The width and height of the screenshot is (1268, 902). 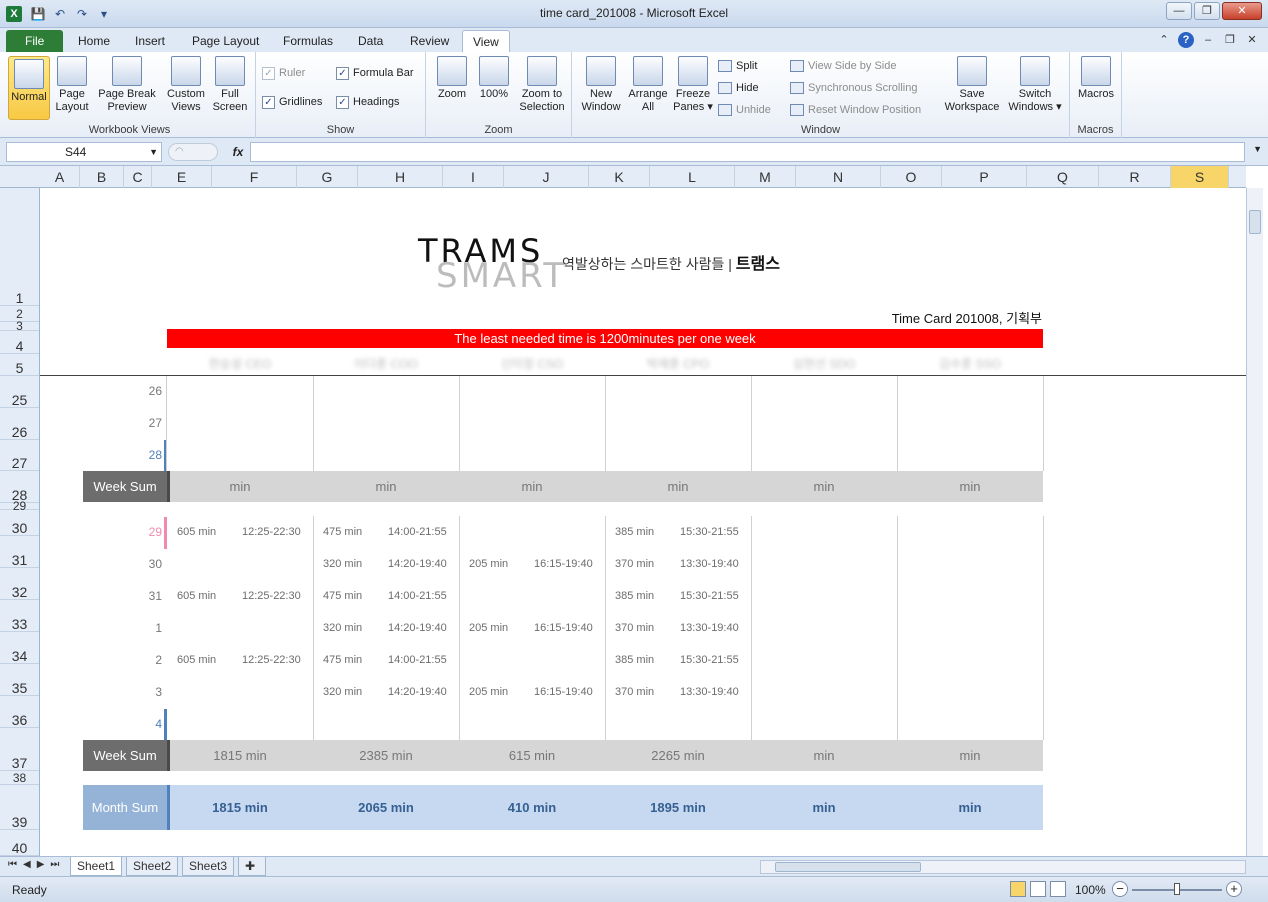 I want to click on horizontal-scrollbar, so click(x=1003, y=867).